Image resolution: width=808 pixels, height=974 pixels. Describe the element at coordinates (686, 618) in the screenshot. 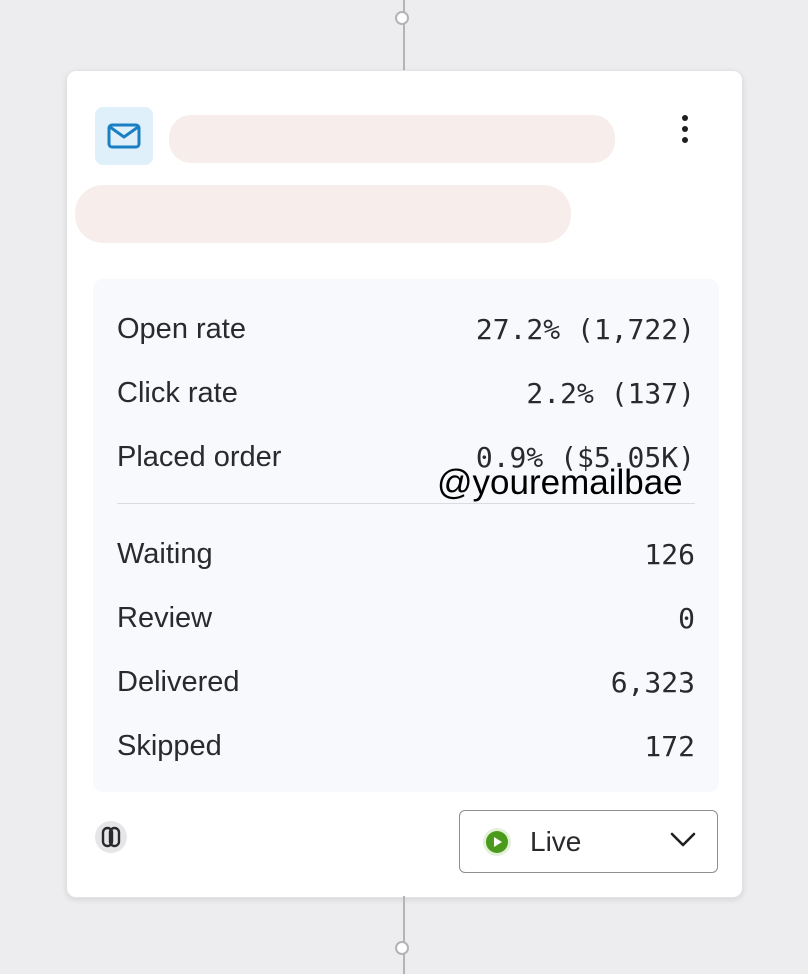

I see `count-value: 0` at that location.